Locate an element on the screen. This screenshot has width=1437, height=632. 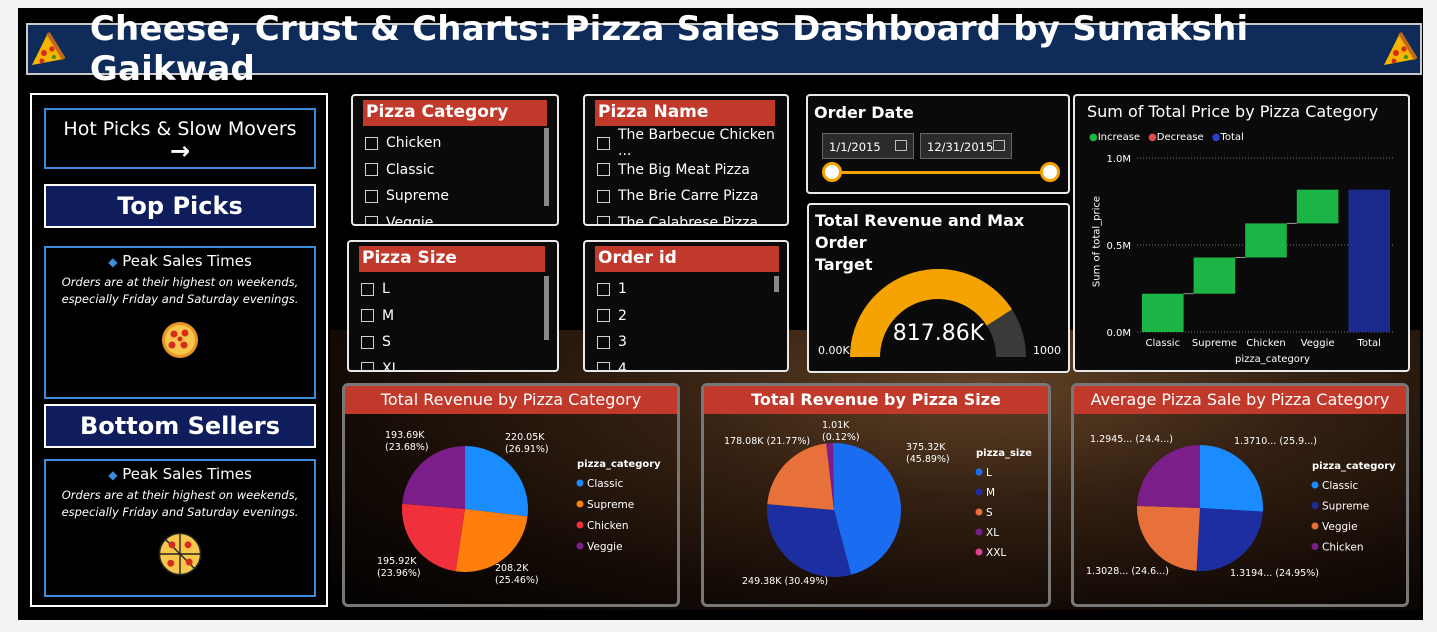
data-label: 1.3028... (24.6...) is located at coordinates (1127, 571).